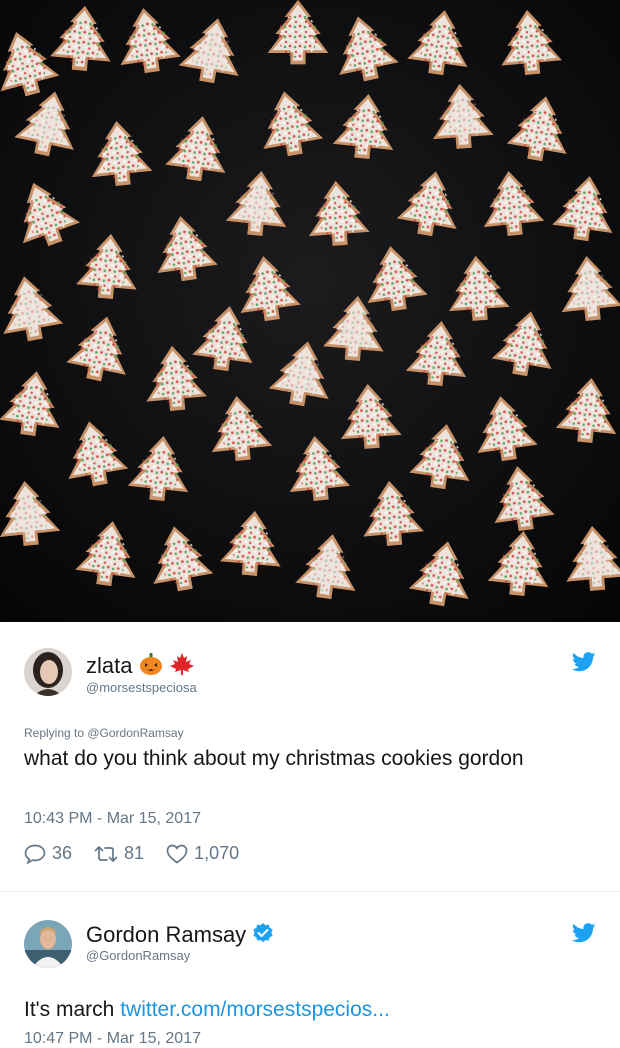 This screenshot has height=1048, width=620. I want to click on reply-icon, so click(35, 854).